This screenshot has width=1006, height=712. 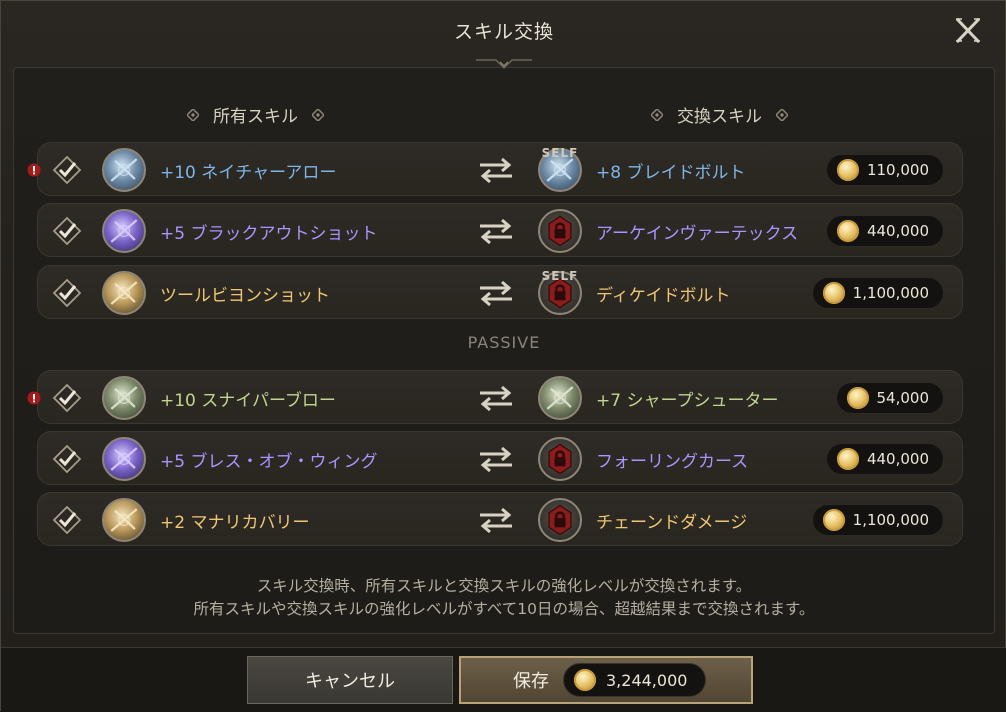 I want to click on close-button, so click(x=968, y=30).